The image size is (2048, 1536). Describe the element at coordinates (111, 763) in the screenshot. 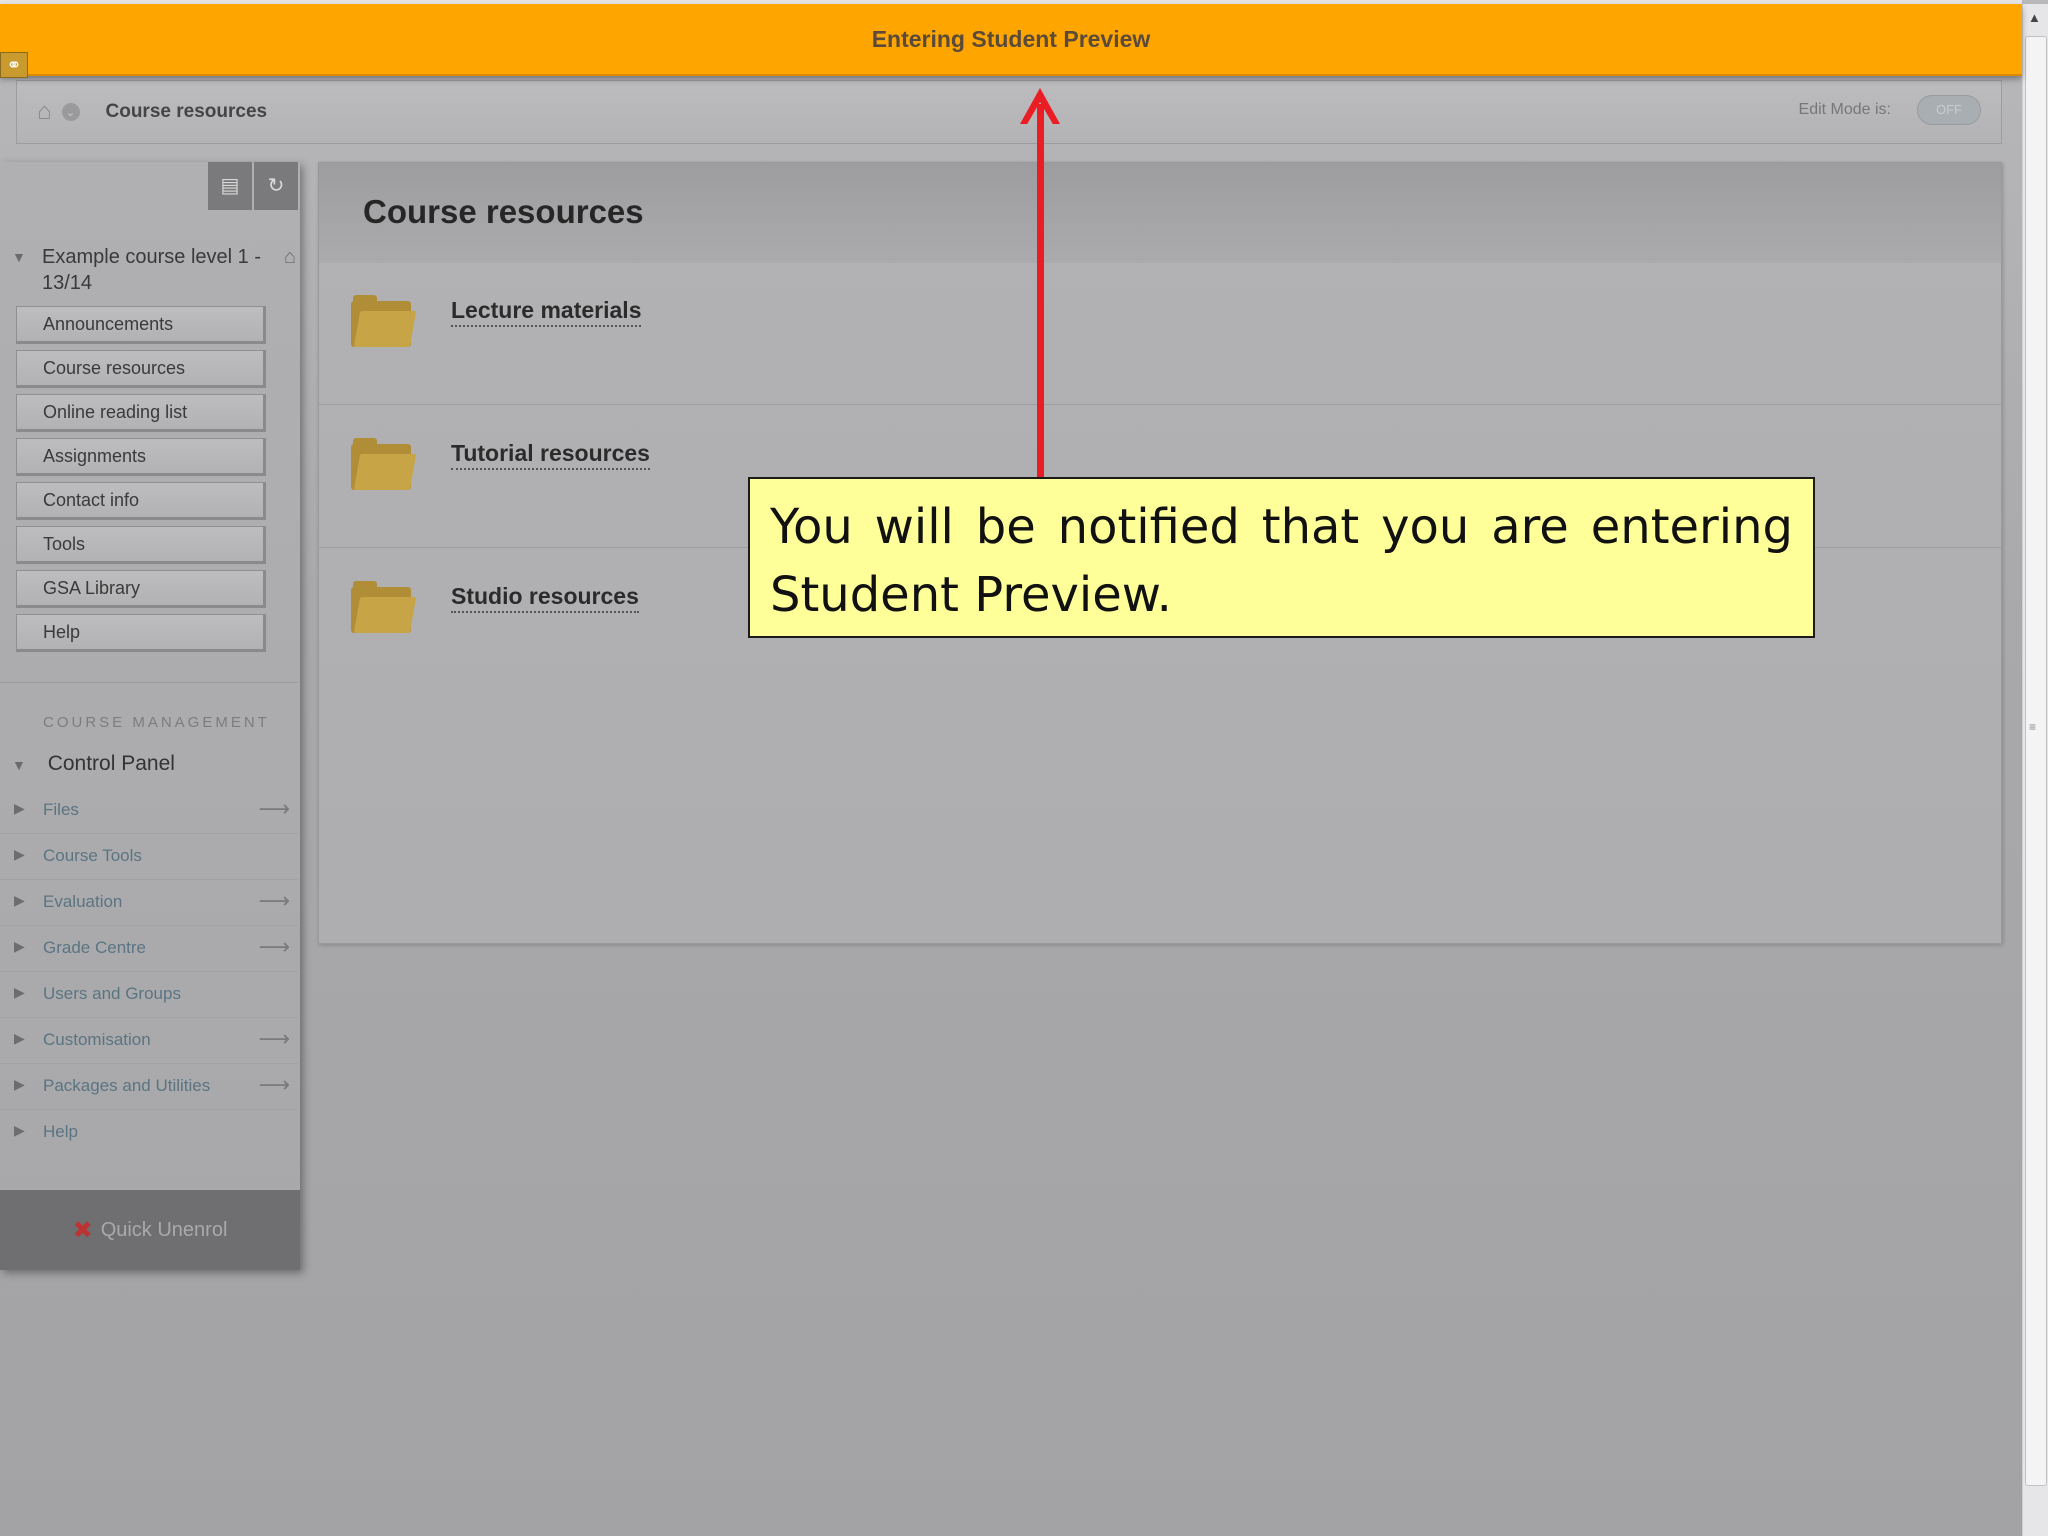

I see `control-panel-label: Control Panel` at that location.